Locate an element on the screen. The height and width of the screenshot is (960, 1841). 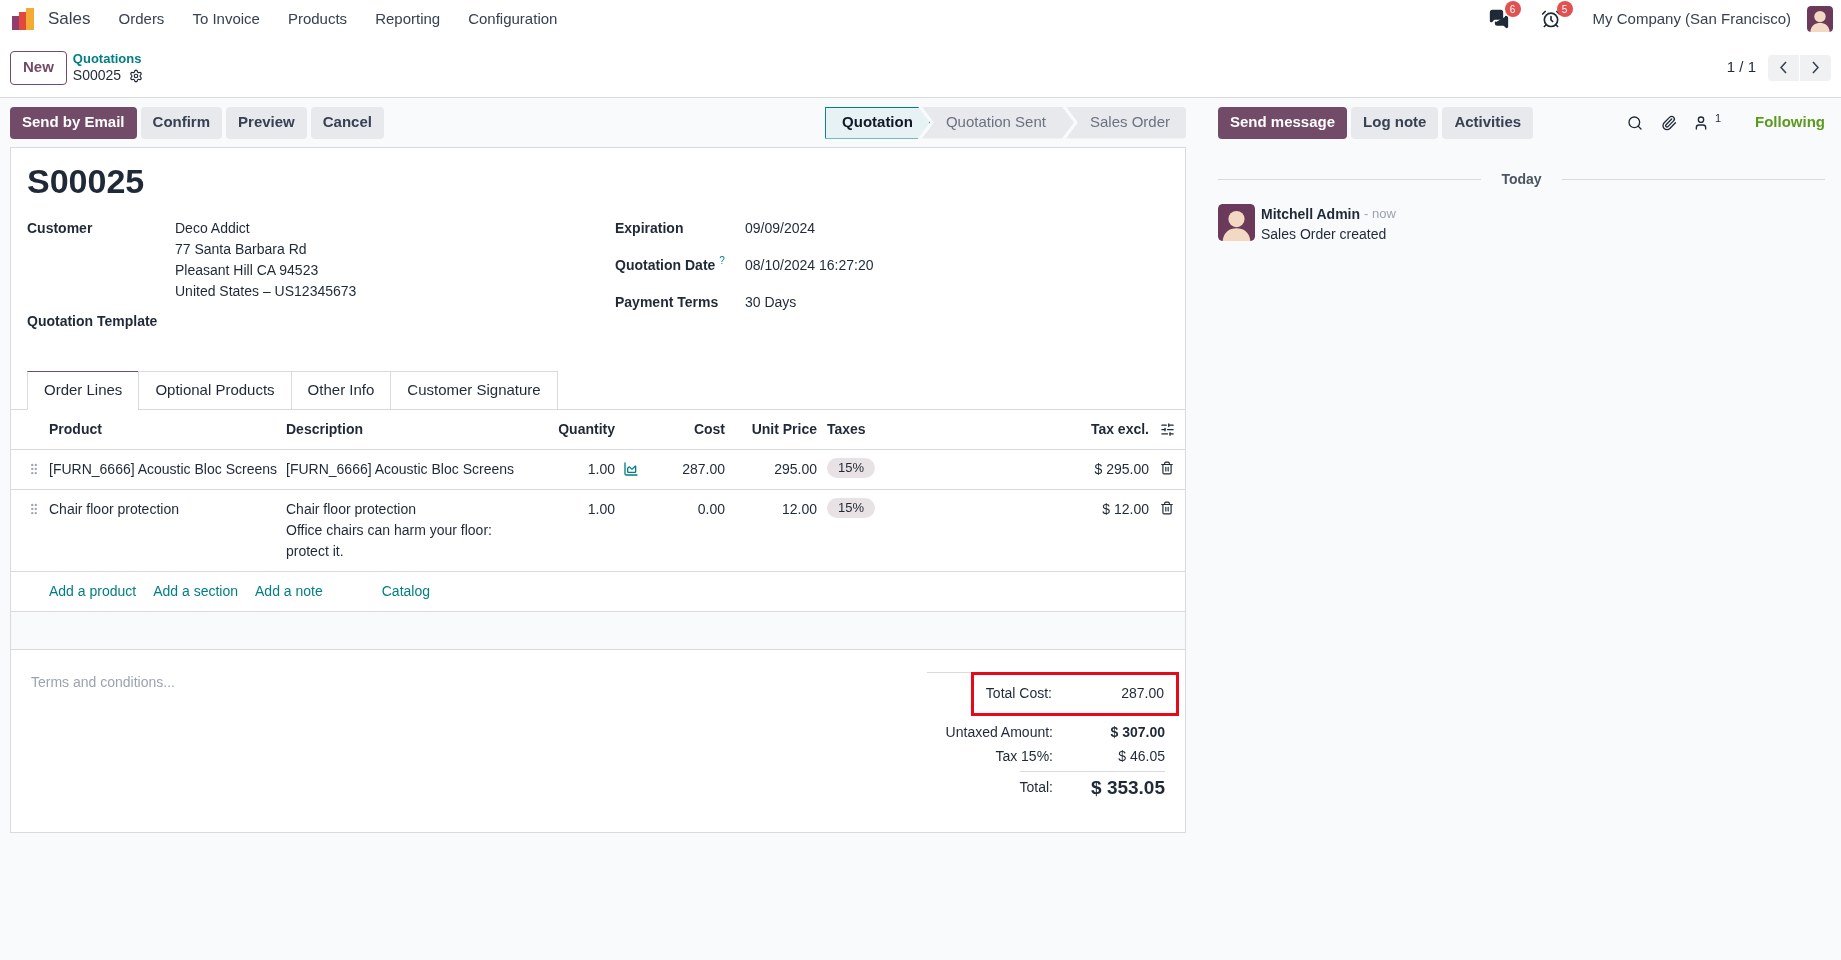
menu-item: Orders is located at coordinates (141, 19).